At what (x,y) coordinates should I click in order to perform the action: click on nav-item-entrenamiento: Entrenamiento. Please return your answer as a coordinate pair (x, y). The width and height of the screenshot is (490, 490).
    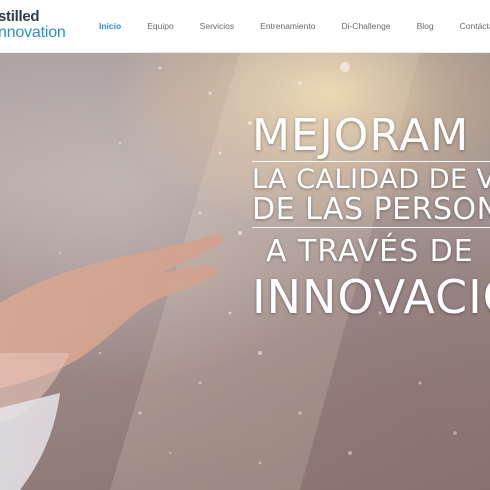
    Looking at the image, I should click on (287, 26).